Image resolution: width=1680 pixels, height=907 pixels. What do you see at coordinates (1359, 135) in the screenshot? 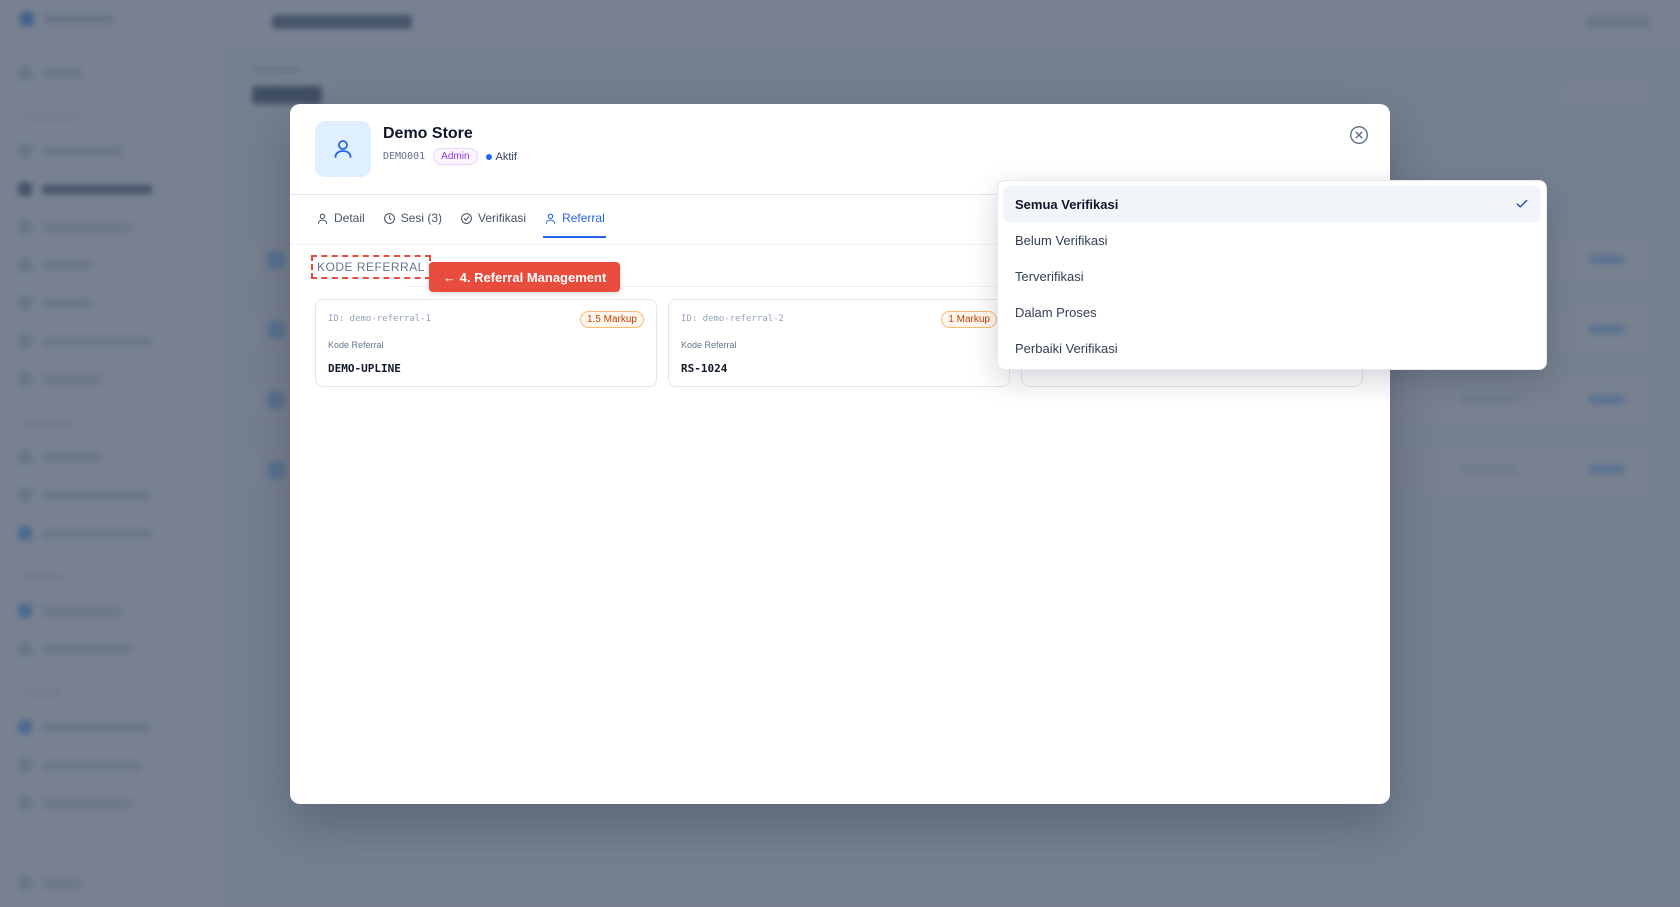
I see `close-icon` at bounding box center [1359, 135].